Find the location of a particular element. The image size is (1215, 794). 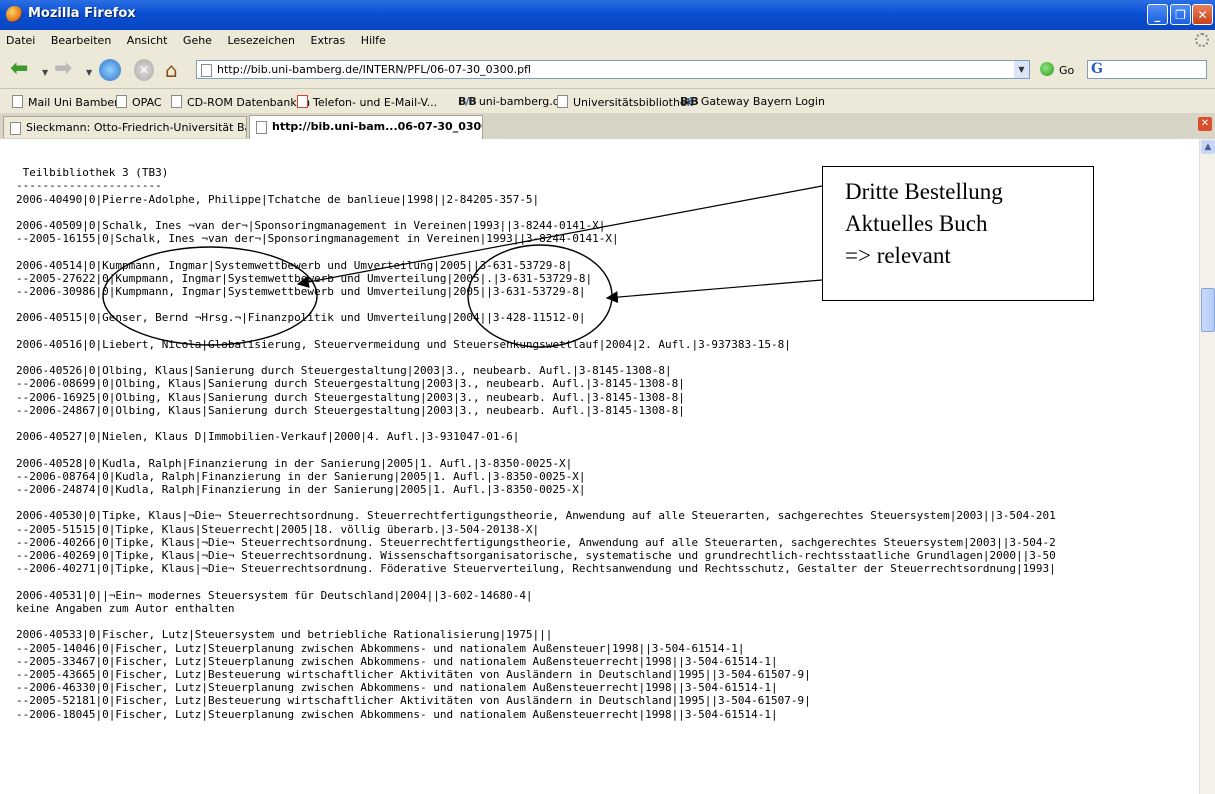

isbn-ellipse is located at coordinates (540, 296).